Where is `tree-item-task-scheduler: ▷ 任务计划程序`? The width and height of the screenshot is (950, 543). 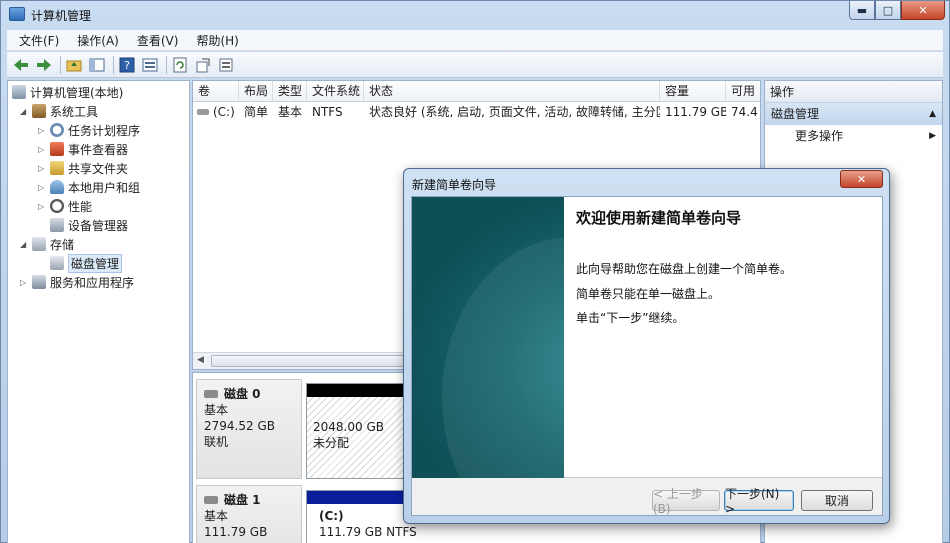 tree-item-task-scheduler: ▷ 任务计划程序 is located at coordinates (89, 130).